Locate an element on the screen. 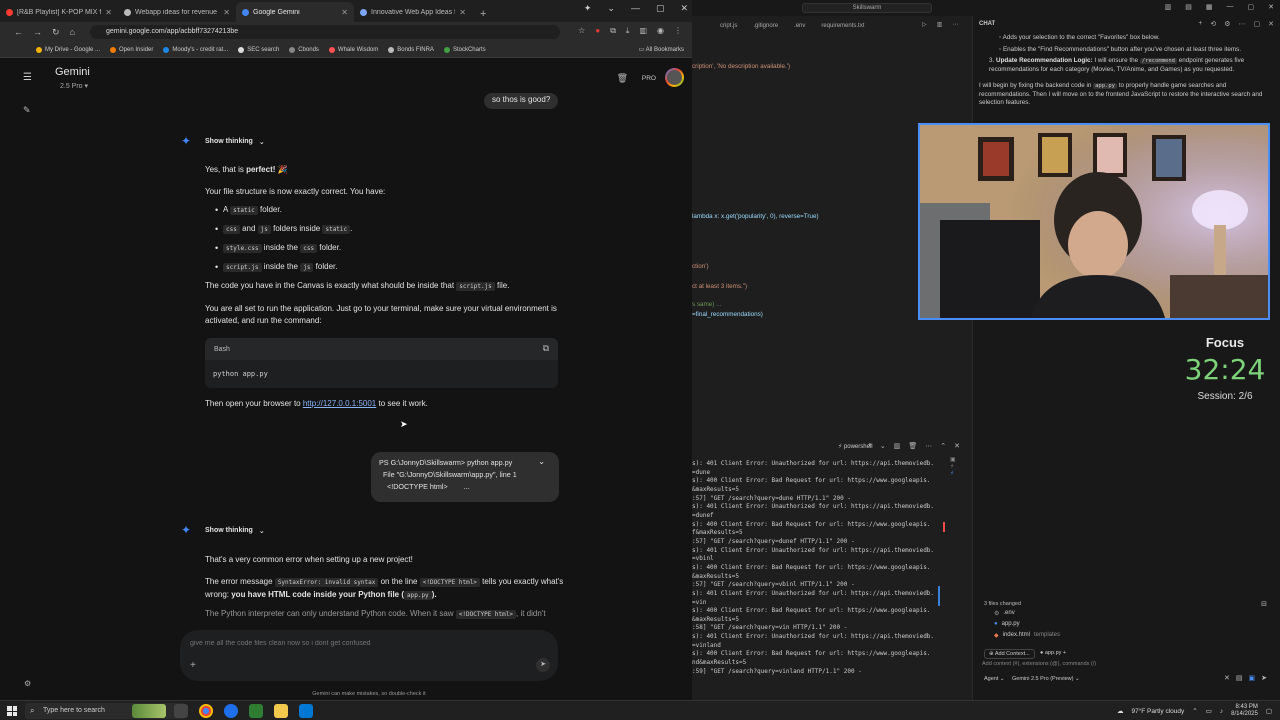  new-chat-icon: ✎ is located at coordinates (27, 110).